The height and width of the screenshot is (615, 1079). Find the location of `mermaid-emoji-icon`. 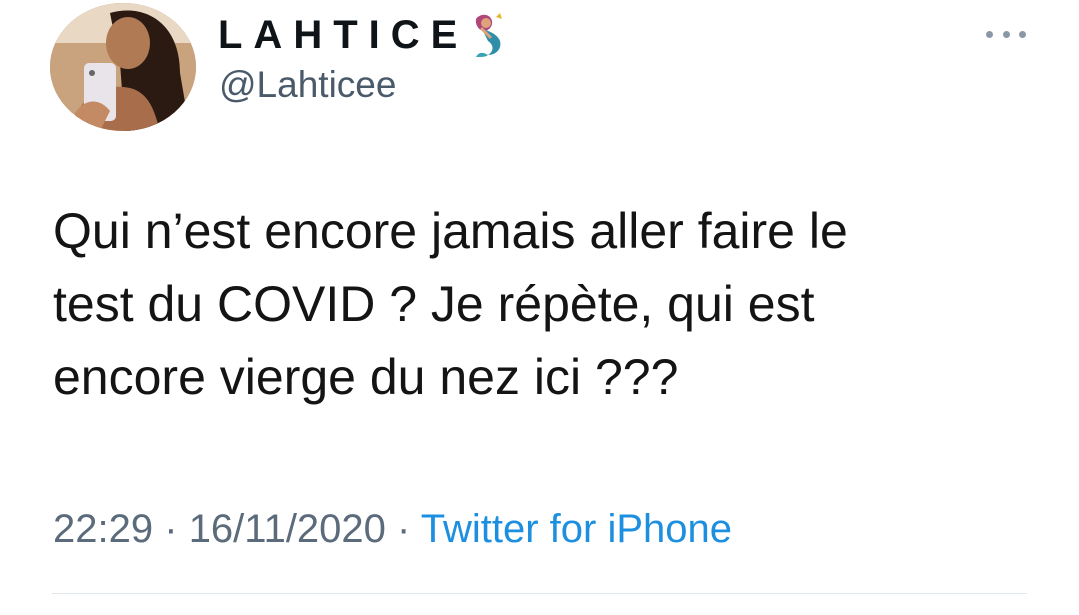

mermaid-emoji-icon is located at coordinates (489, 35).